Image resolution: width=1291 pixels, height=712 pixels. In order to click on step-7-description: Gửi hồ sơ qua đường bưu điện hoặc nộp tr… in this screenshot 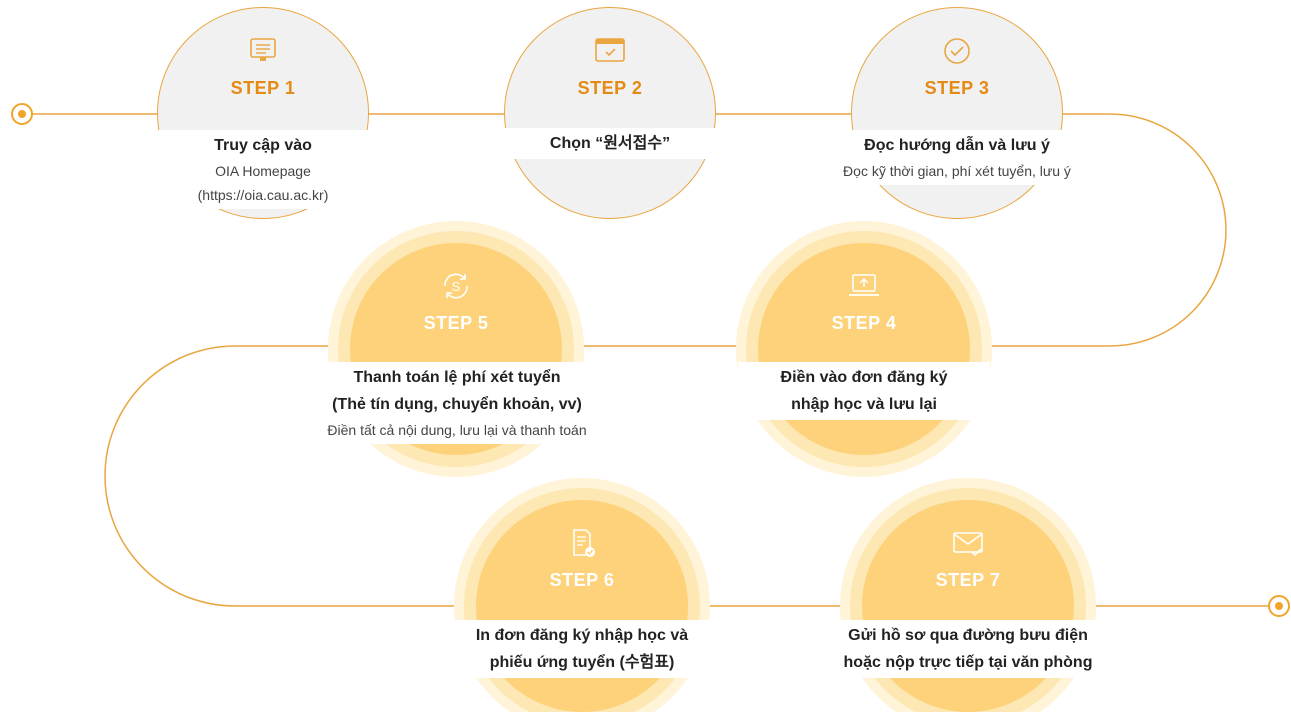, I will do `click(968, 649)`.